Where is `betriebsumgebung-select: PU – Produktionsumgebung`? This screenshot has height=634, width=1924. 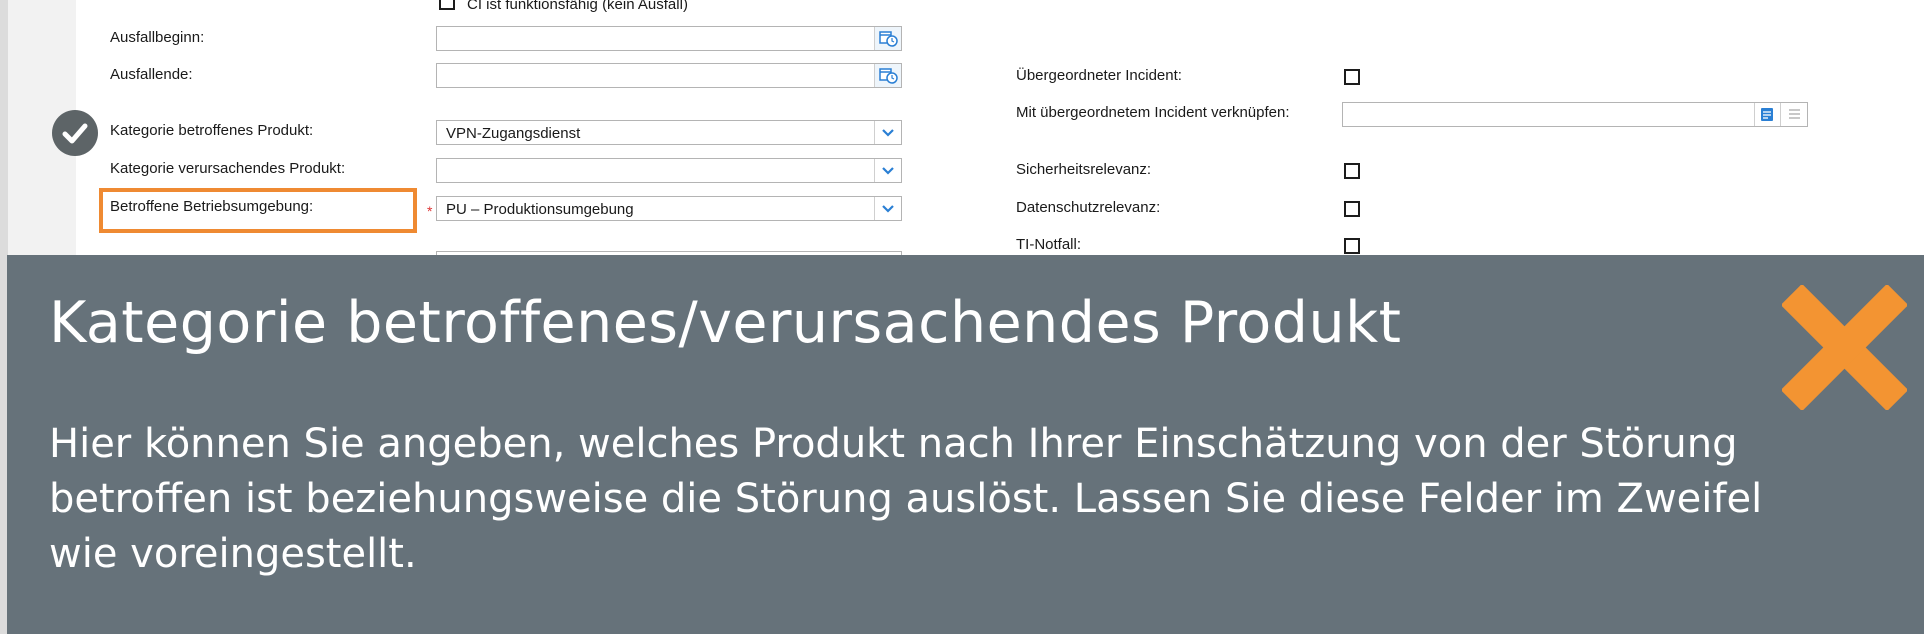 betriebsumgebung-select: PU – Produktionsumgebung is located at coordinates (669, 208).